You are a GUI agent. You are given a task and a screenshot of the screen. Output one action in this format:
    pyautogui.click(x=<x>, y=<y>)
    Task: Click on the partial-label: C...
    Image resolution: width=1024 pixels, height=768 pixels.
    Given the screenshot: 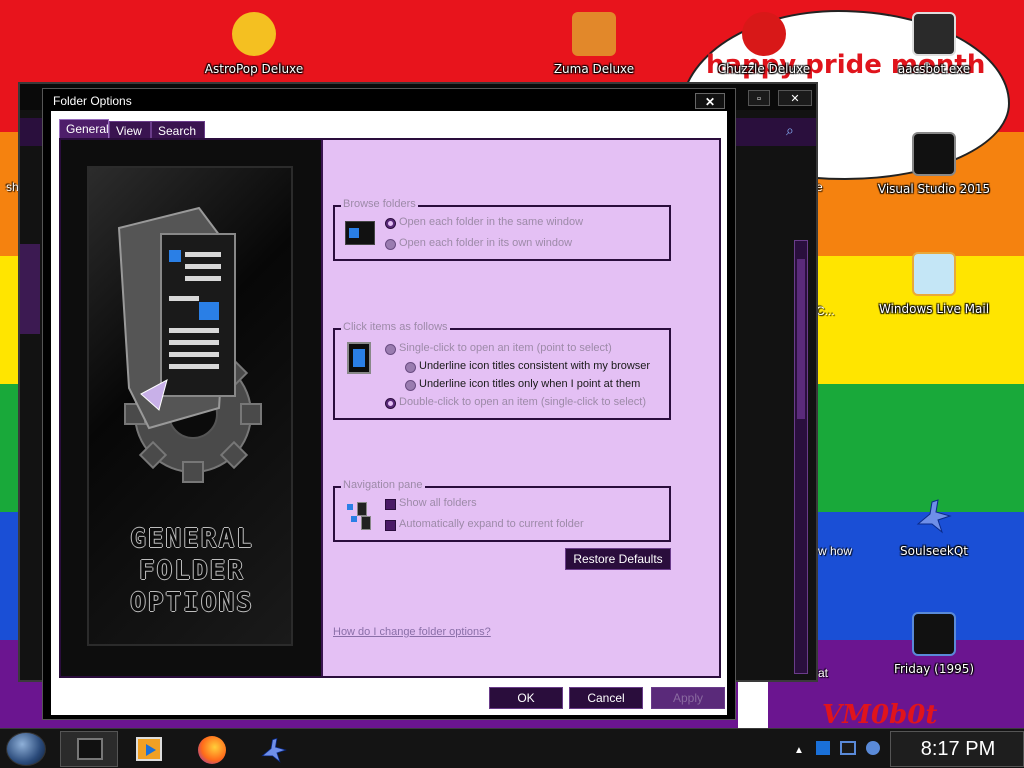 What is the action you would take?
    pyautogui.click(x=825, y=311)
    